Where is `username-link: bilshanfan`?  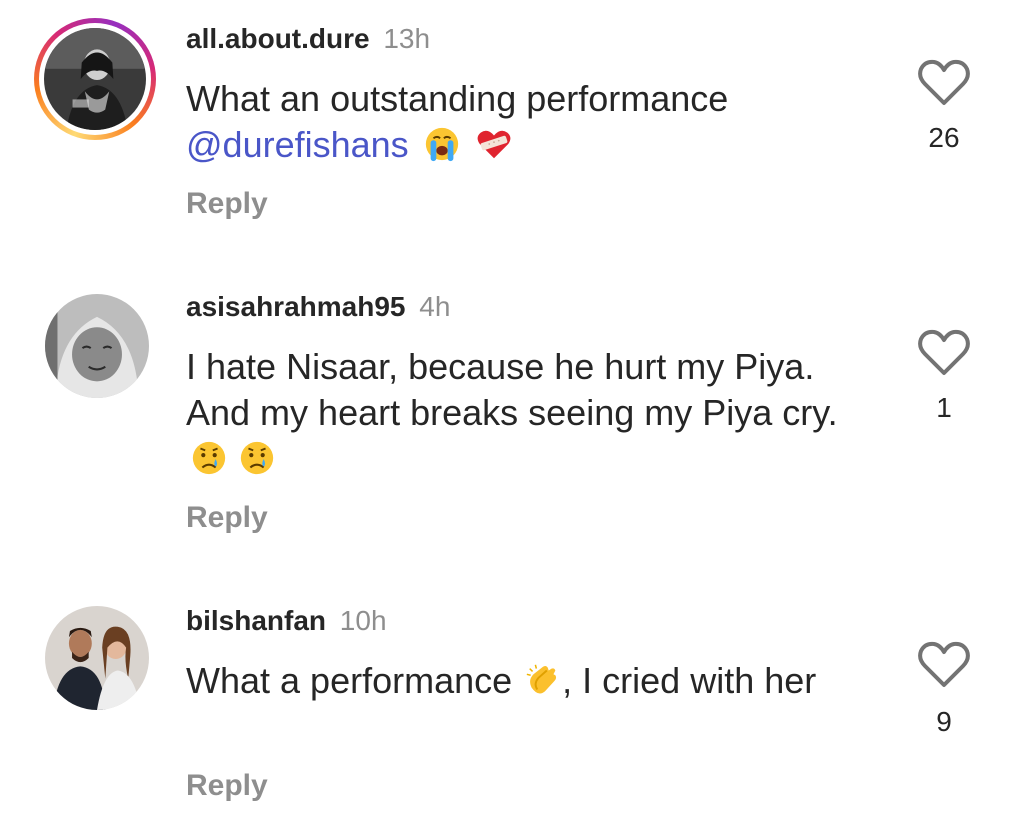
username-link: bilshanfan is located at coordinates (256, 620).